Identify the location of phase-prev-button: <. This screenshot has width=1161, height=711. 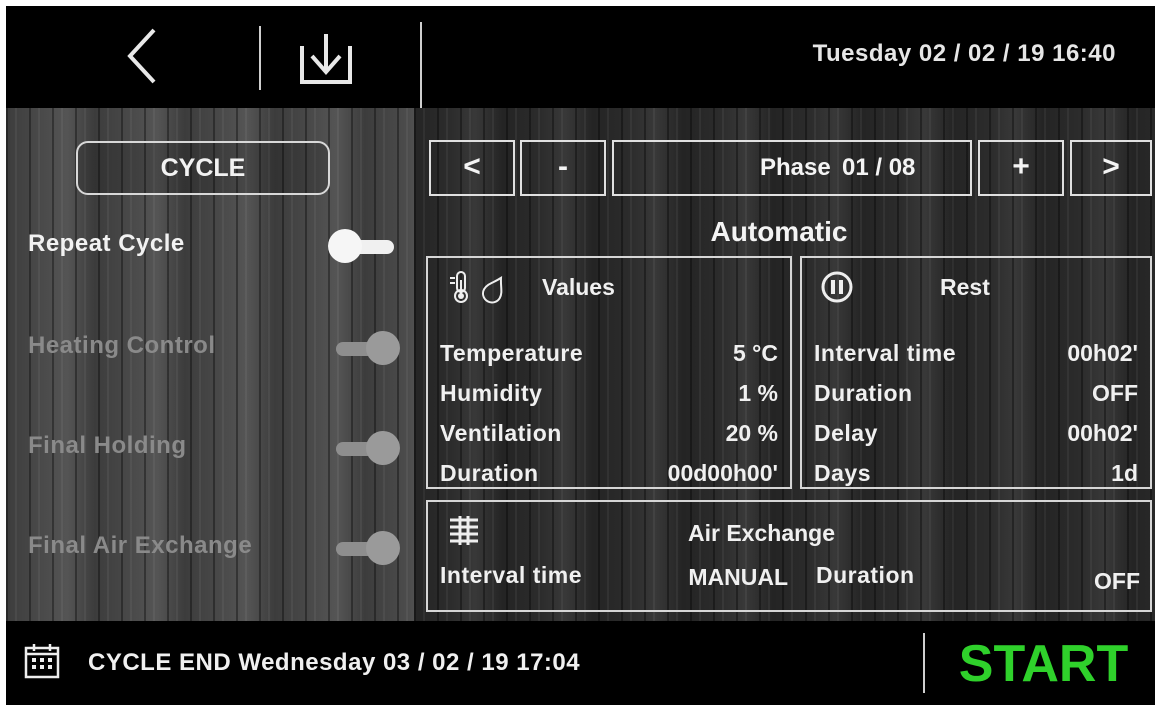
(472, 168).